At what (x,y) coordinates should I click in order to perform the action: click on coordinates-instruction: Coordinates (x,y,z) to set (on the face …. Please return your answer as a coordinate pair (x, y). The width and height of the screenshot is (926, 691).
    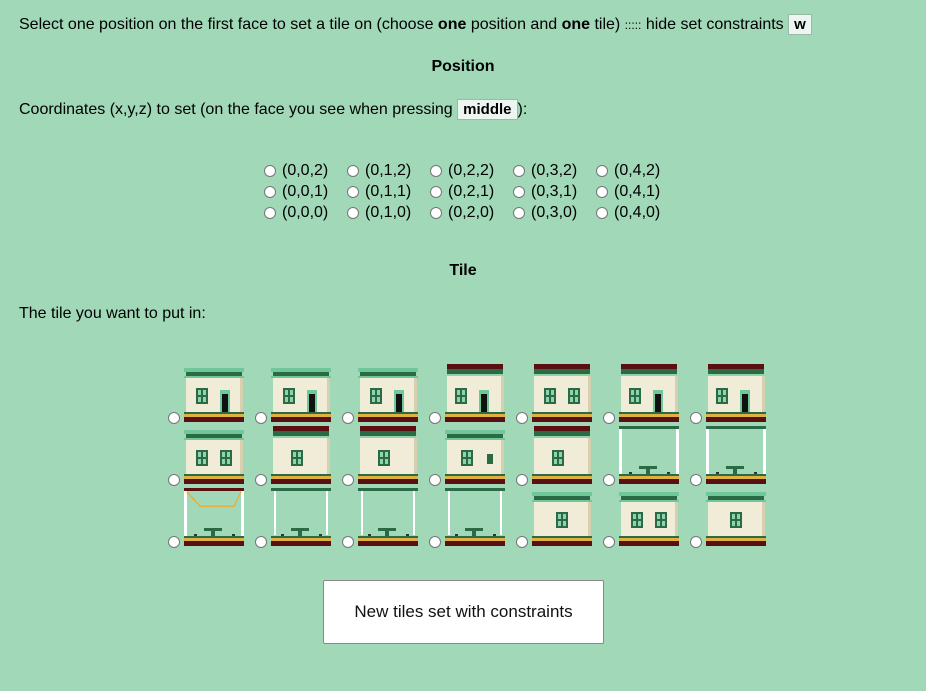
    Looking at the image, I should click on (273, 109).